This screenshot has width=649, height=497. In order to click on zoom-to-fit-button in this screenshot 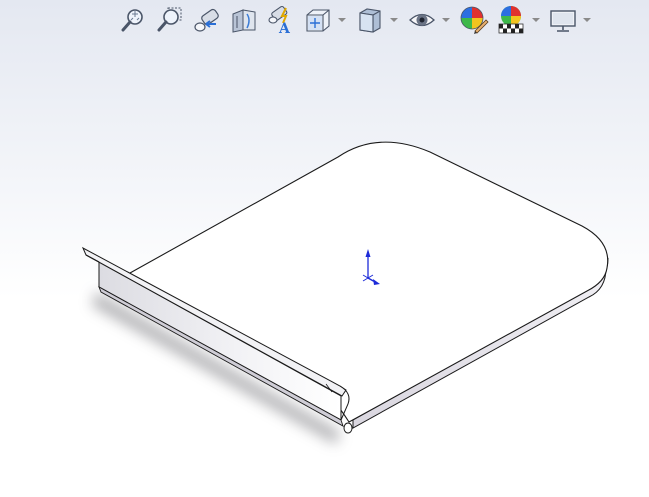, I will do `click(132, 20)`.